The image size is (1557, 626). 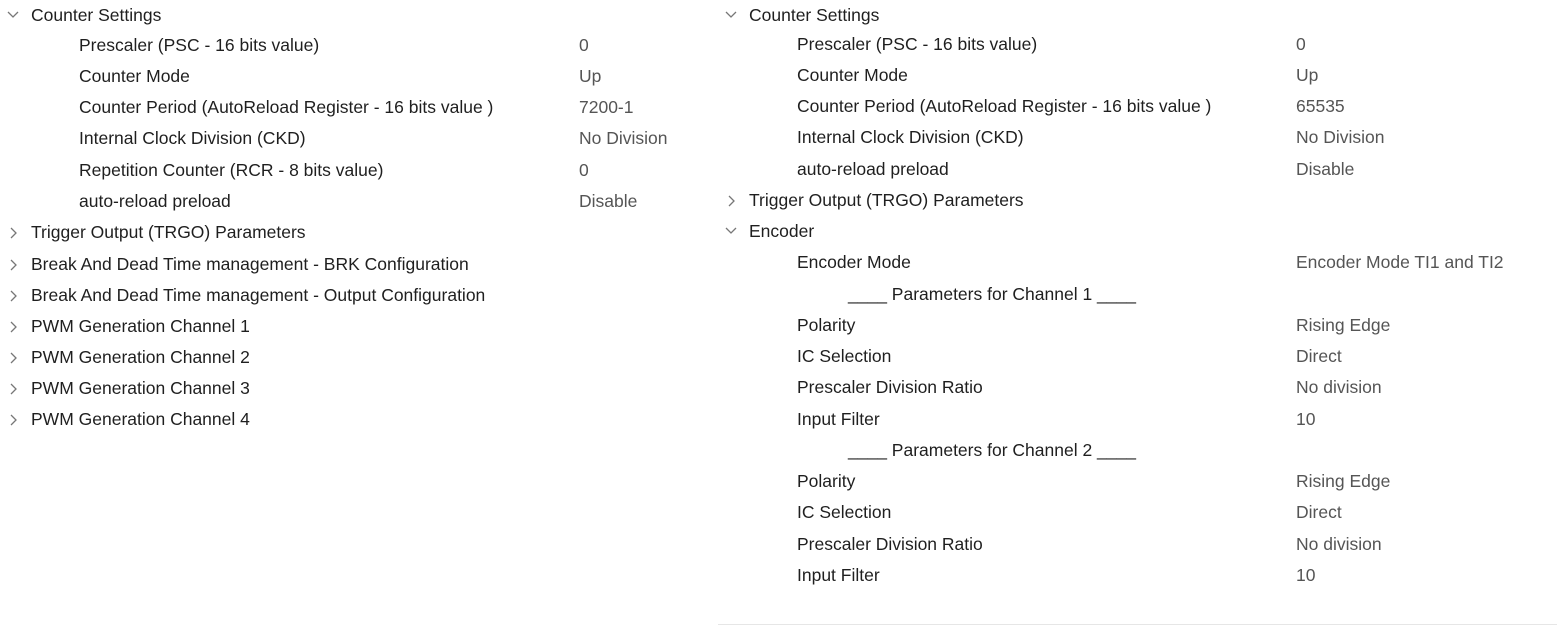 What do you see at coordinates (1137, 387) in the screenshot?
I see `param-row-ch1-prescaler-division: Prescaler Division Ratio No division` at bounding box center [1137, 387].